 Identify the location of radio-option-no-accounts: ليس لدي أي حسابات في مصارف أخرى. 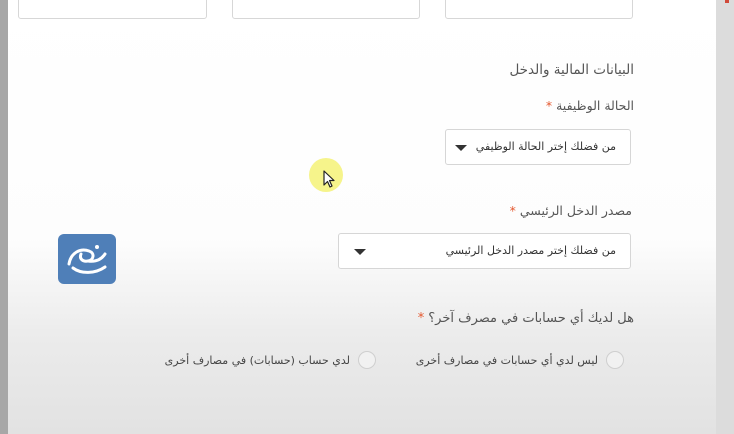
(520, 360).